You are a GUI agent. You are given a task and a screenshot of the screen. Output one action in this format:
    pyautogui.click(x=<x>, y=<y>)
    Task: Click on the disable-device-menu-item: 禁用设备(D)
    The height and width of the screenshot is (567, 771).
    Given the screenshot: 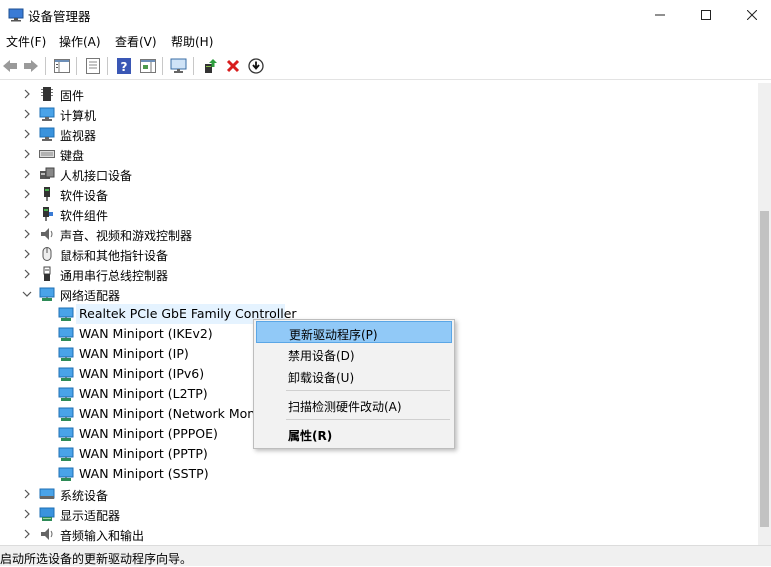 What is the action you would take?
    pyautogui.click(x=354, y=354)
    